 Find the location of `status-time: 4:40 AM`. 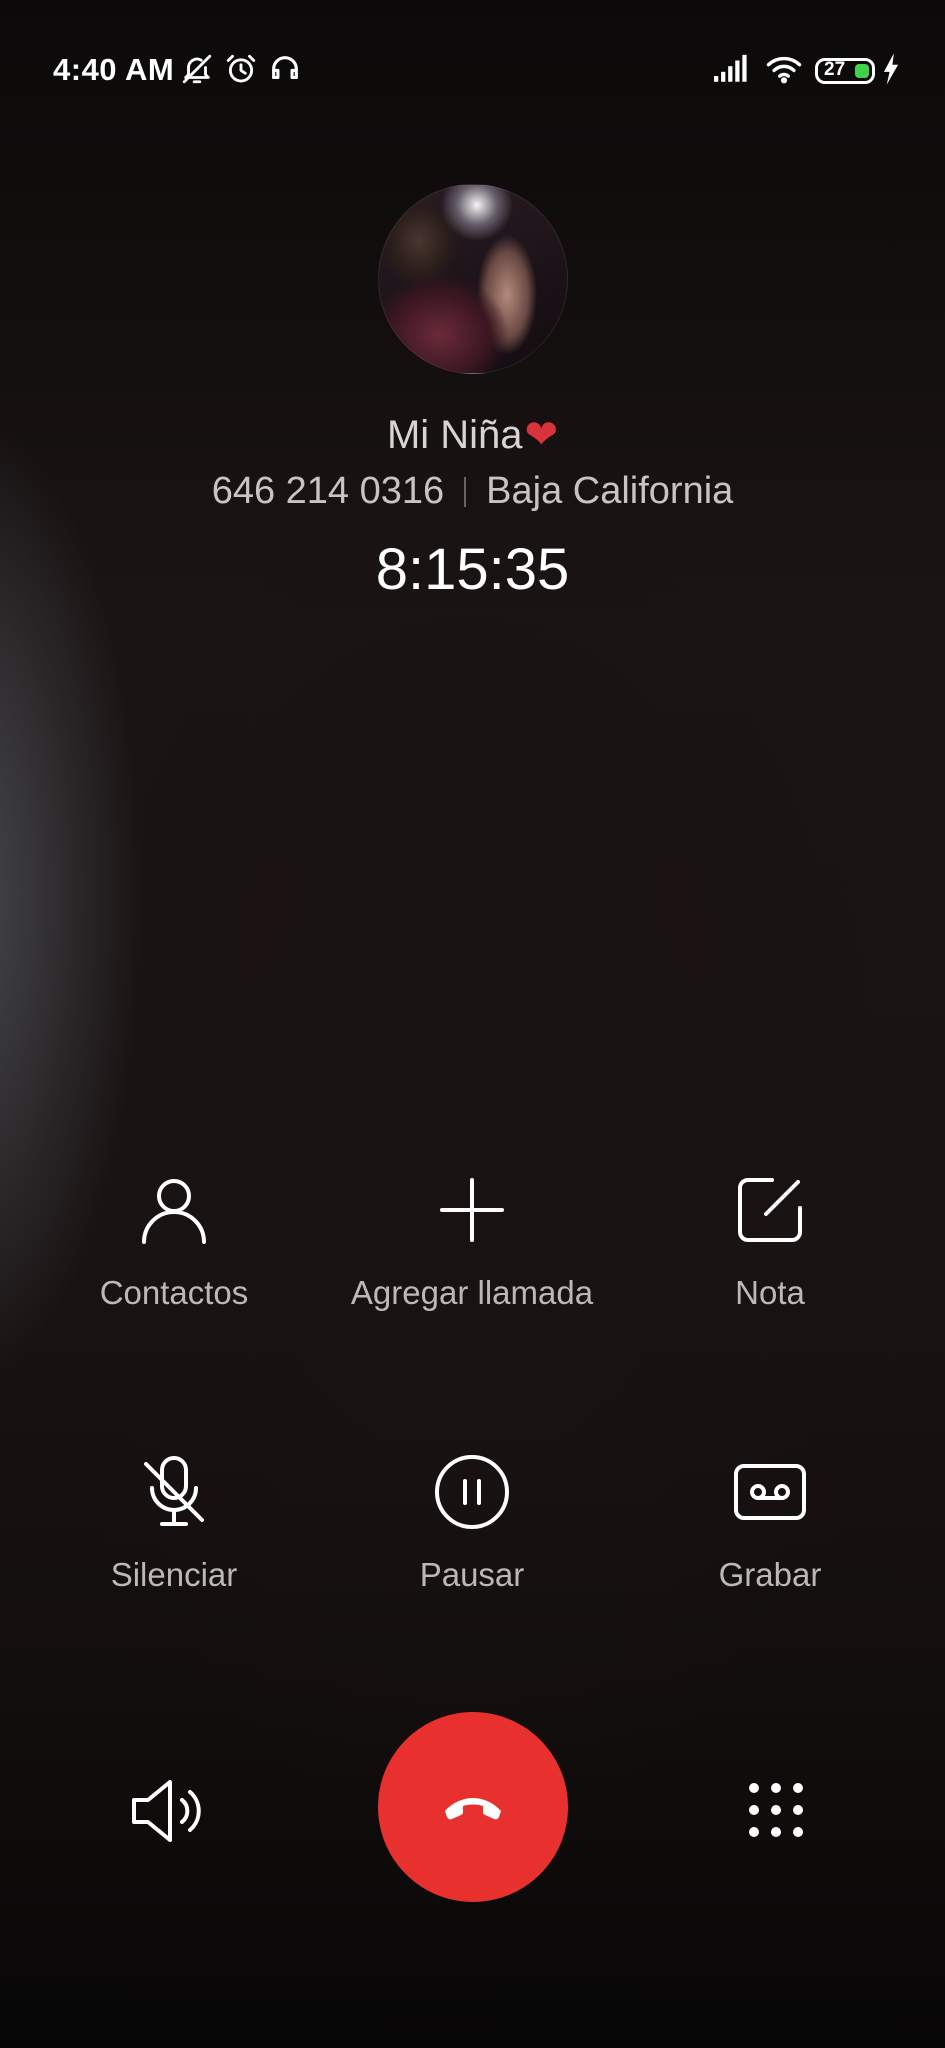

status-time: 4:40 AM is located at coordinates (114, 69).